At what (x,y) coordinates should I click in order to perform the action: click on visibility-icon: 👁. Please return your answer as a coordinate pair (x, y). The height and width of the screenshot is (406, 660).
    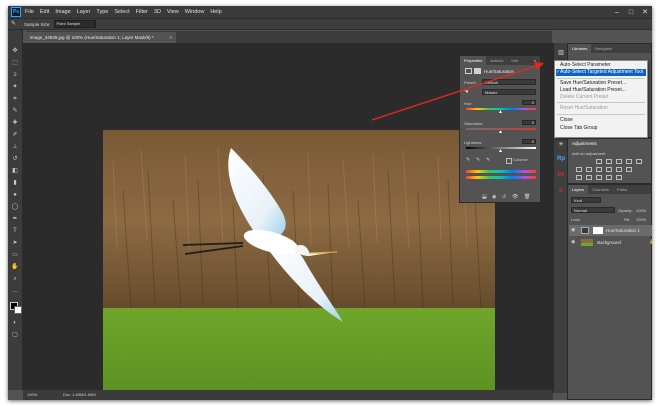
    Looking at the image, I should click on (515, 197).